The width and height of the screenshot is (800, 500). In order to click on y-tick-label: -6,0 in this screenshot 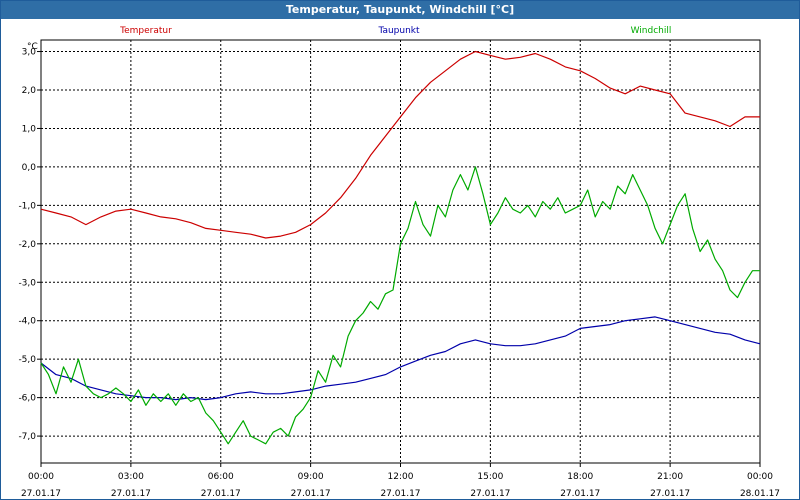, I will do `click(27, 399)`.